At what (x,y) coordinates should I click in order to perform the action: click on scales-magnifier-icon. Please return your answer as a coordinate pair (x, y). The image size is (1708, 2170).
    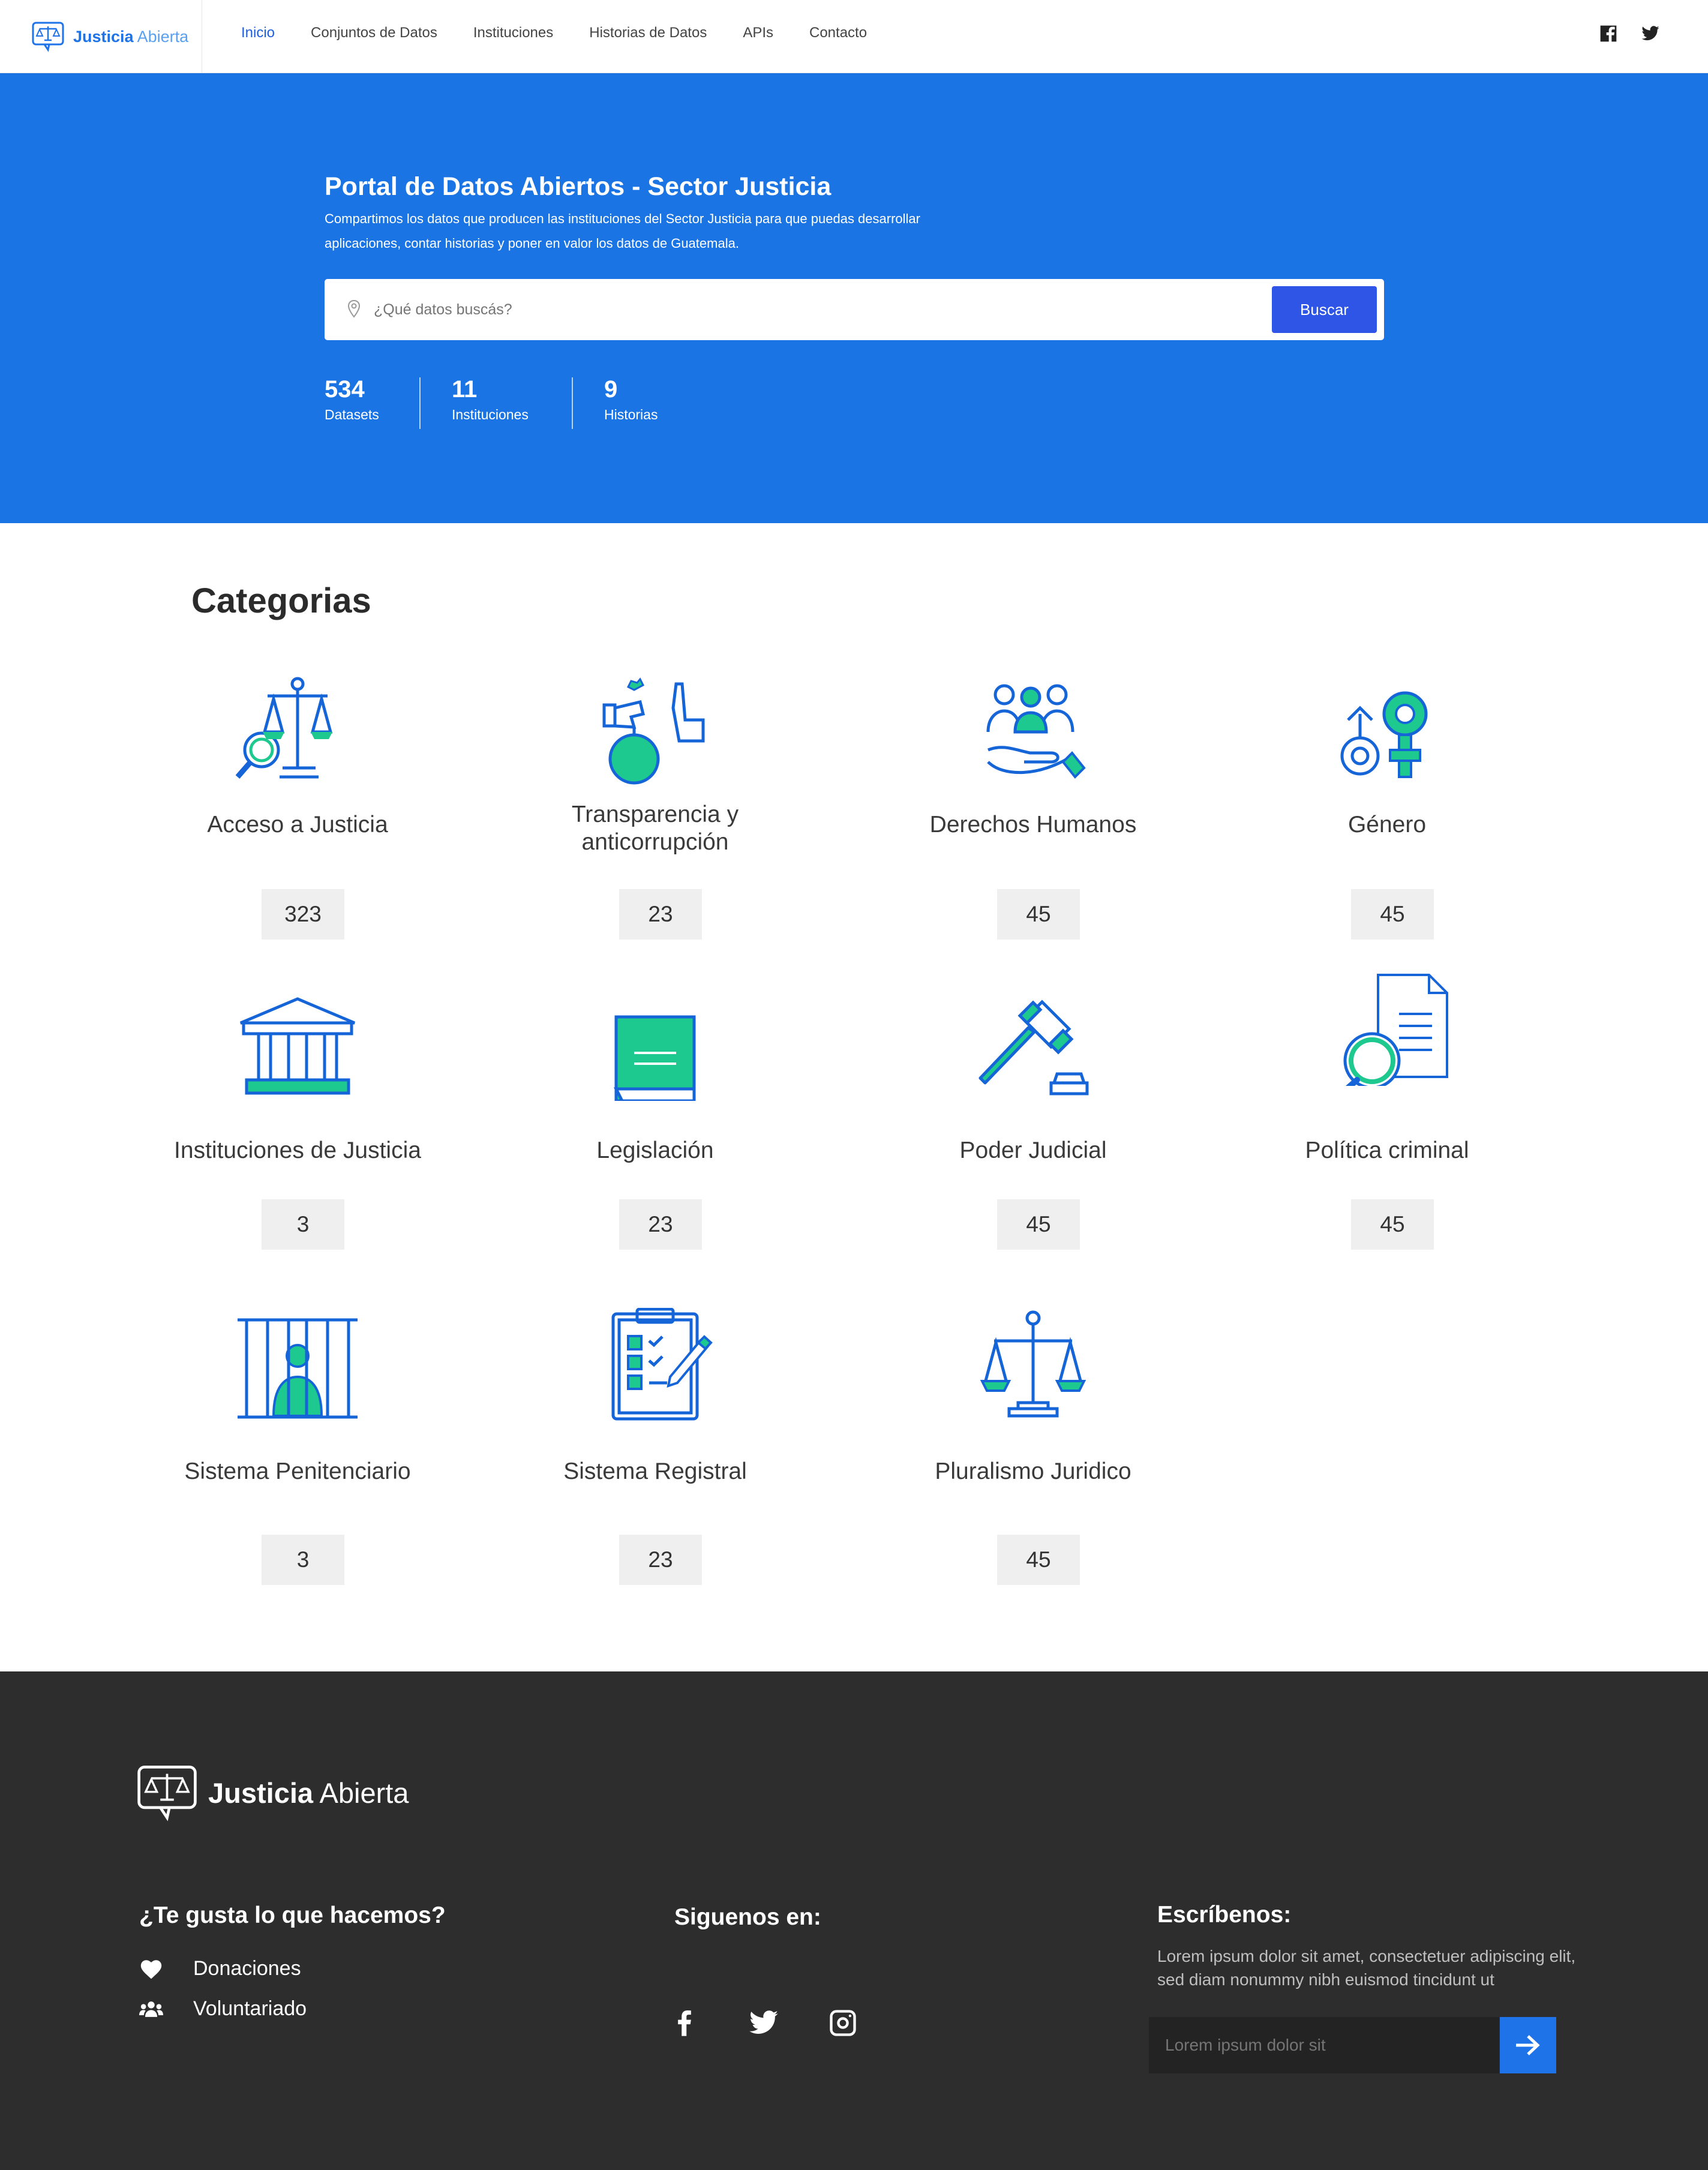
    Looking at the image, I should click on (284, 728).